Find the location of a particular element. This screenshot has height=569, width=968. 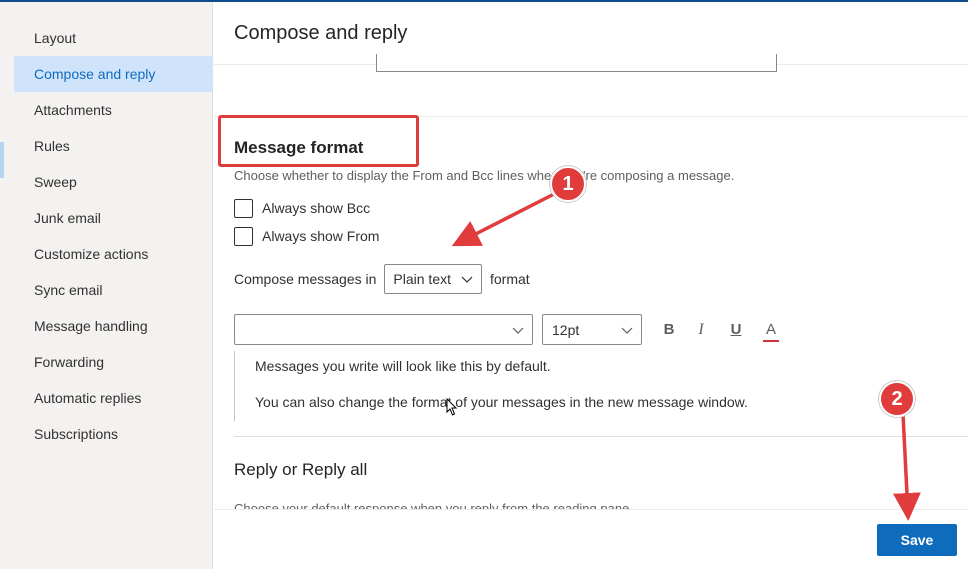

sidebar-scroll-indicator is located at coordinates (2, 160).